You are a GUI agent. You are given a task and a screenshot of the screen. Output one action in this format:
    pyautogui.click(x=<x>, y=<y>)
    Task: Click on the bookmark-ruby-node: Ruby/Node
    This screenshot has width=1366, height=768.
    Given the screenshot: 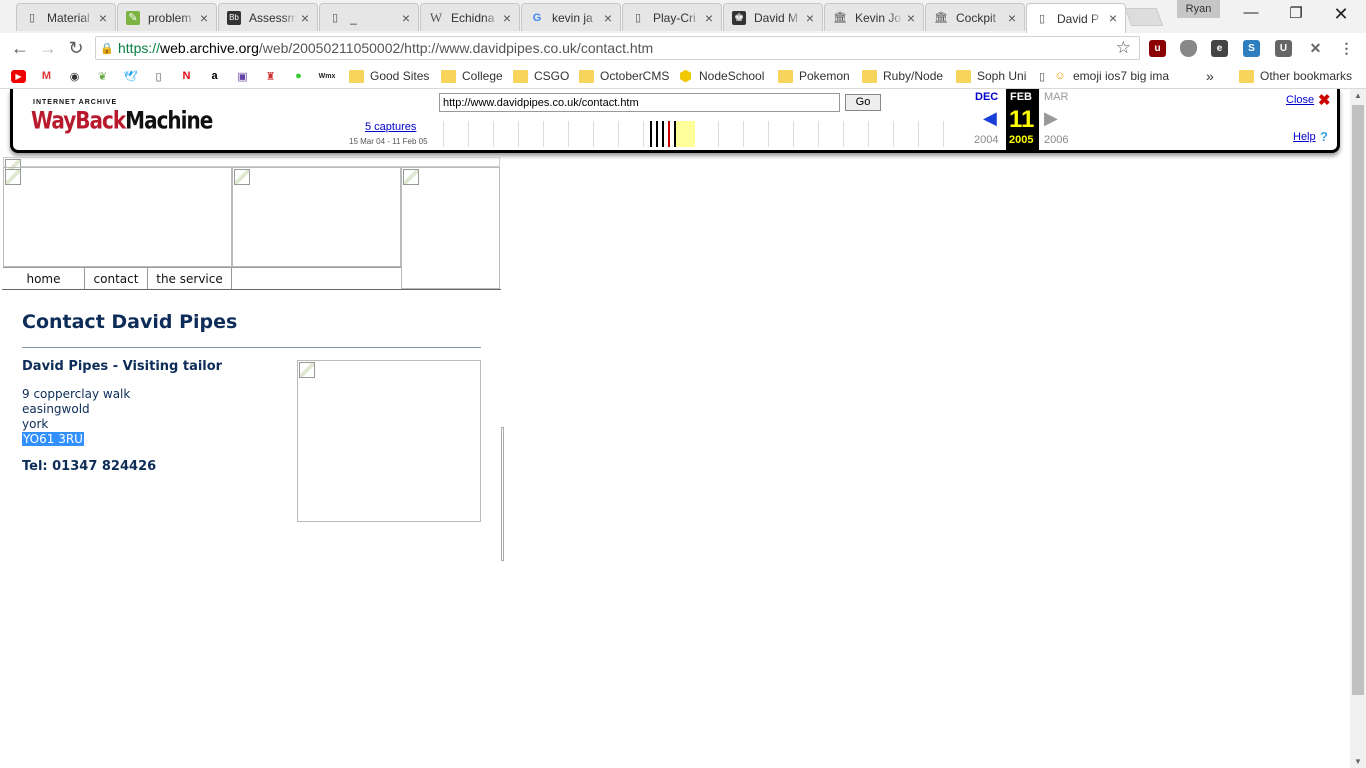 What is the action you would take?
    pyautogui.click(x=902, y=76)
    